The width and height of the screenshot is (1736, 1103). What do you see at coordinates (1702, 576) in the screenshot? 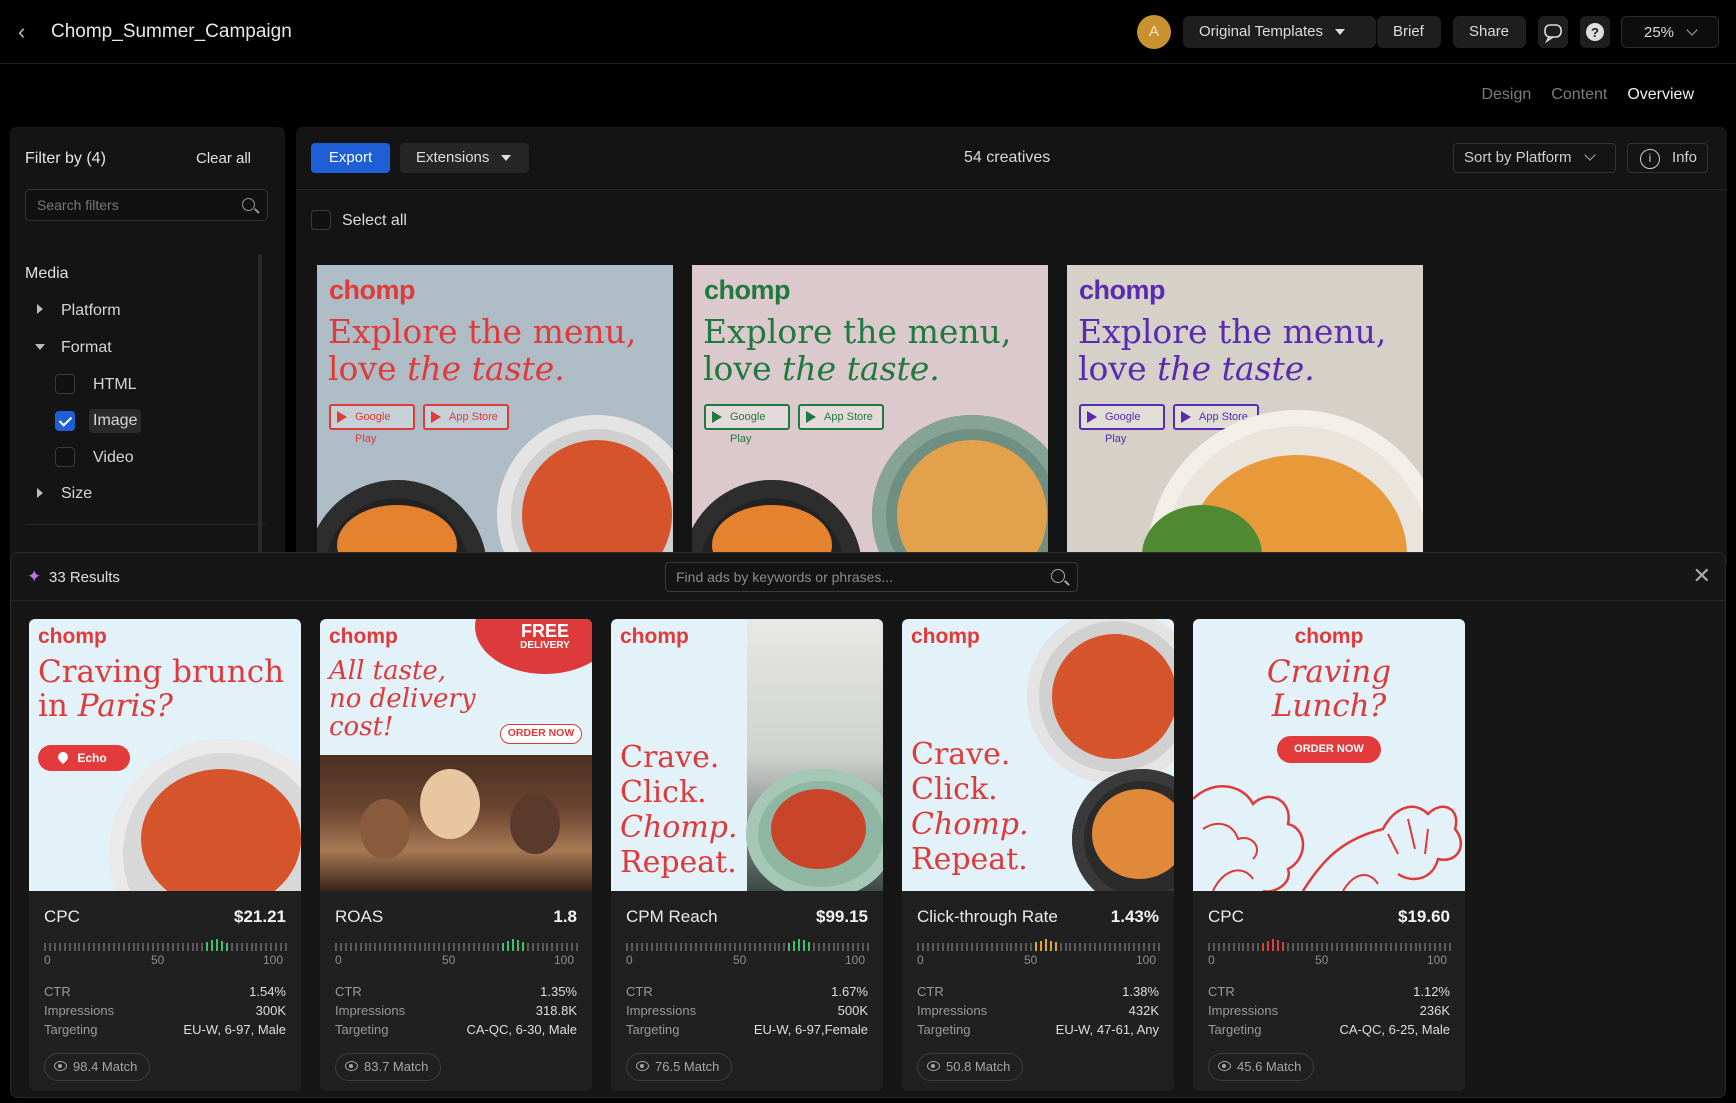
I see `close-icon: ✕` at bounding box center [1702, 576].